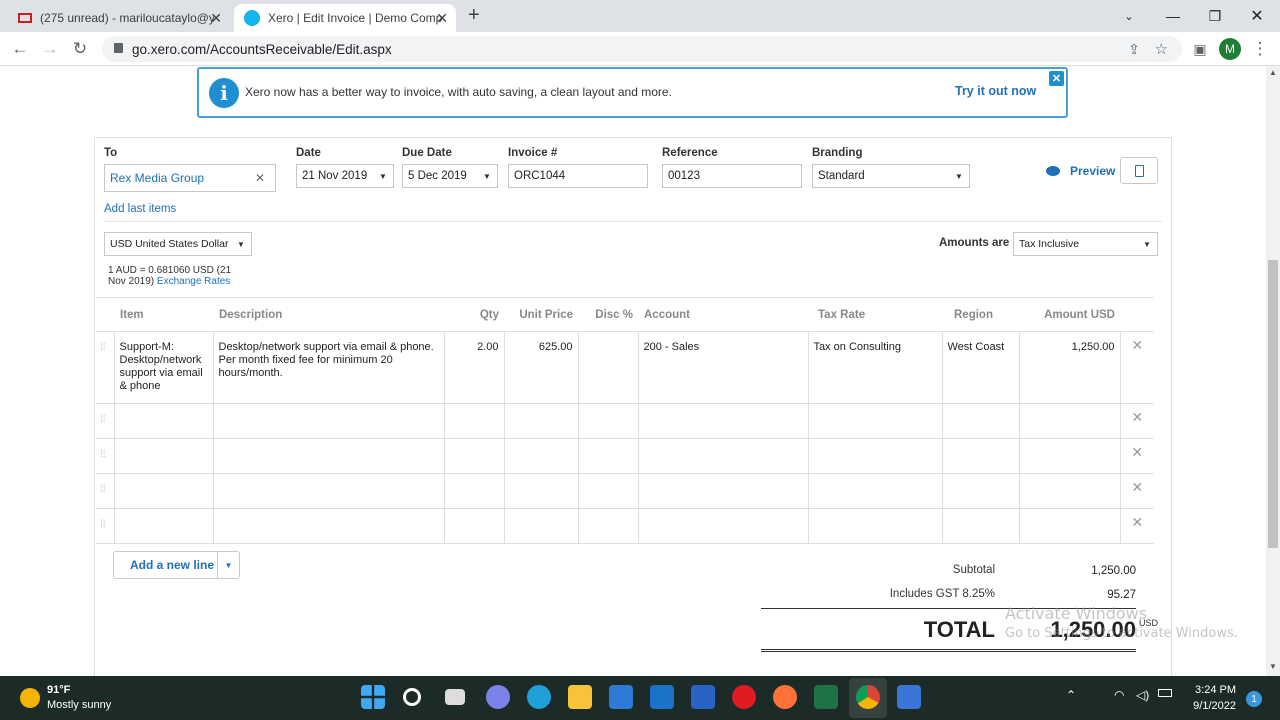  What do you see at coordinates (1200, 49) in the screenshot?
I see `side-panel-icon: ▣` at bounding box center [1200, 49].